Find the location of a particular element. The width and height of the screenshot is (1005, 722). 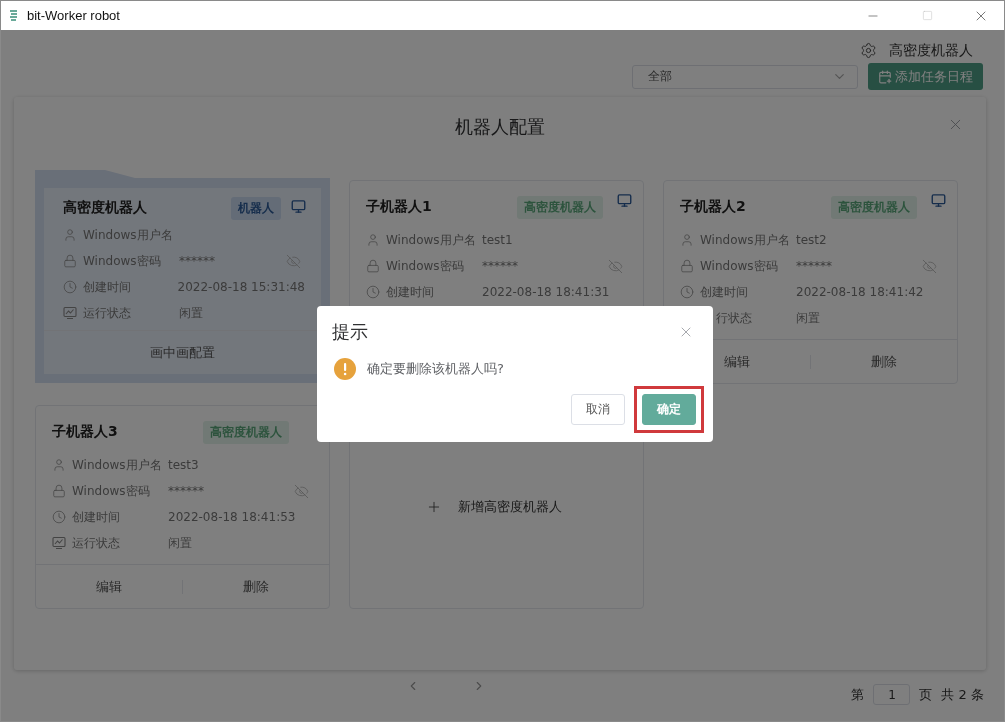

settings-icon is located at coordinates (868, 50).